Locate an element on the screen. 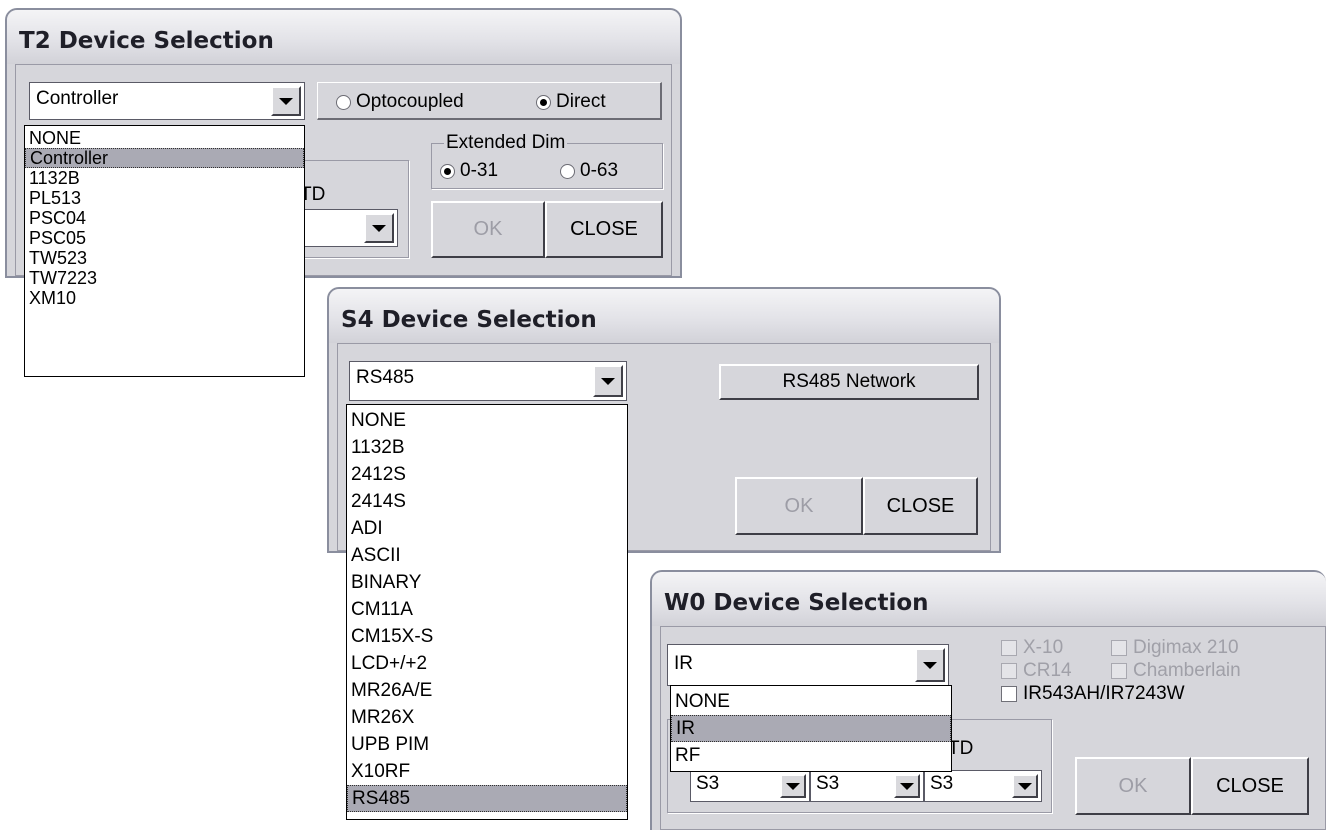  w0-device-combo: IR is located at coordinates (808, 665).